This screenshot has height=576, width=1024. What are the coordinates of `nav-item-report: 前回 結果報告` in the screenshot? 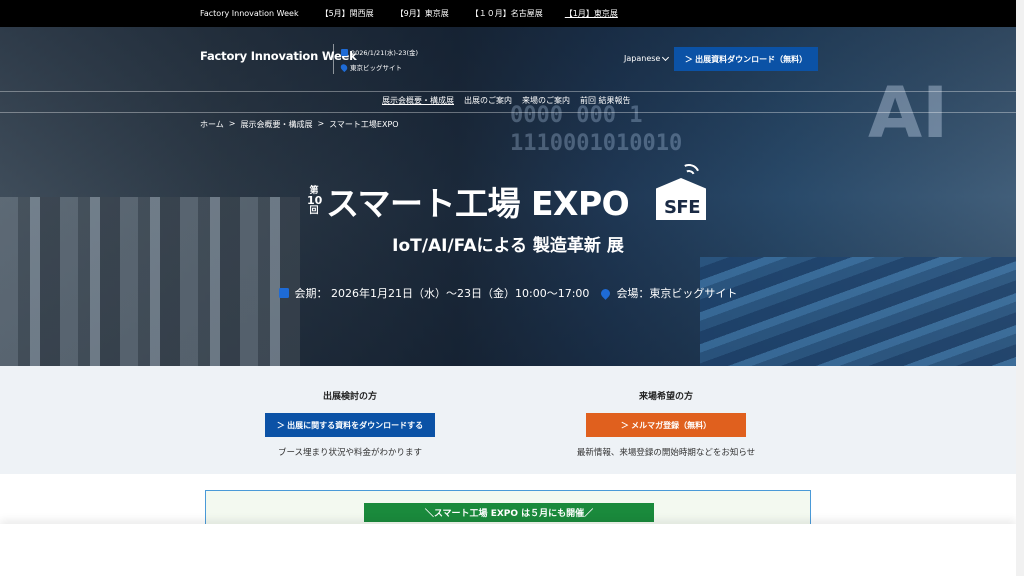 It's located at (605, 100).